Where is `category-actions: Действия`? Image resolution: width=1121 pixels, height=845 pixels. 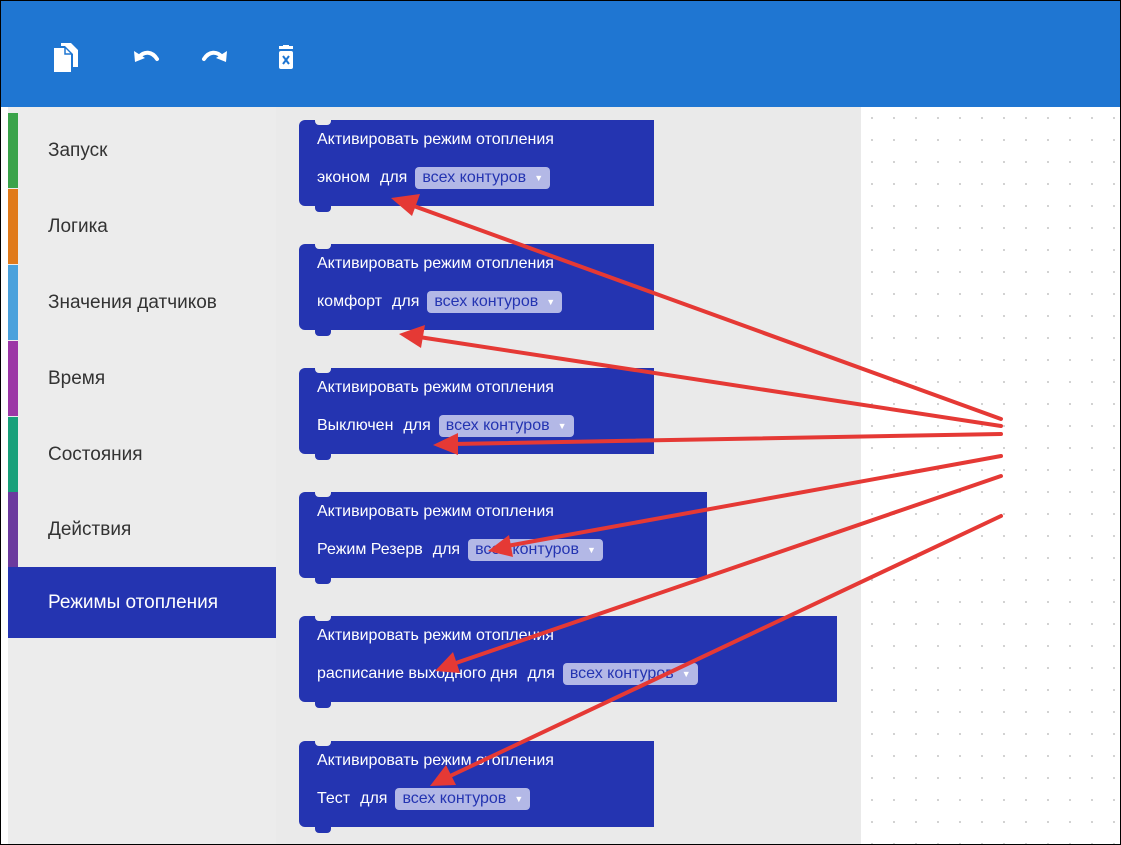
category-actions: Действия is located at coordinates (142, 529).